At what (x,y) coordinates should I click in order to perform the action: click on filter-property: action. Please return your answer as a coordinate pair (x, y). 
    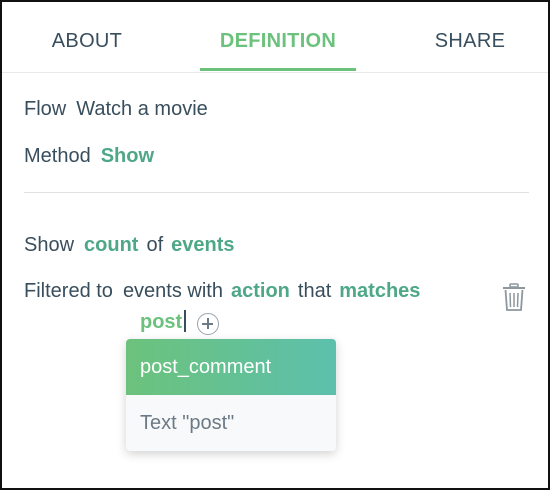
    Looking at the image, I should click on (260, 291).